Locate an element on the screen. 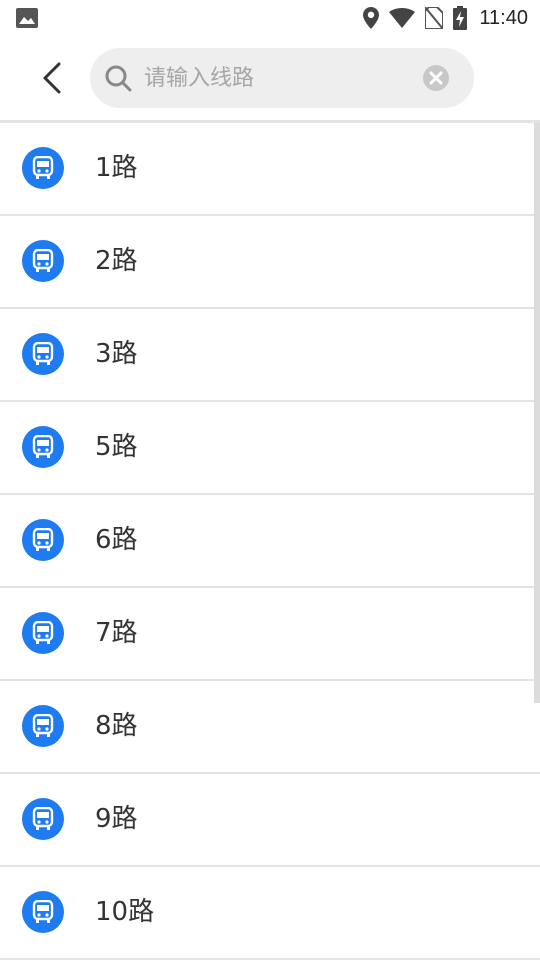 The height and width of the screenshot is (960, 540). route-label: 1路 is located at coordinates (116, 168).